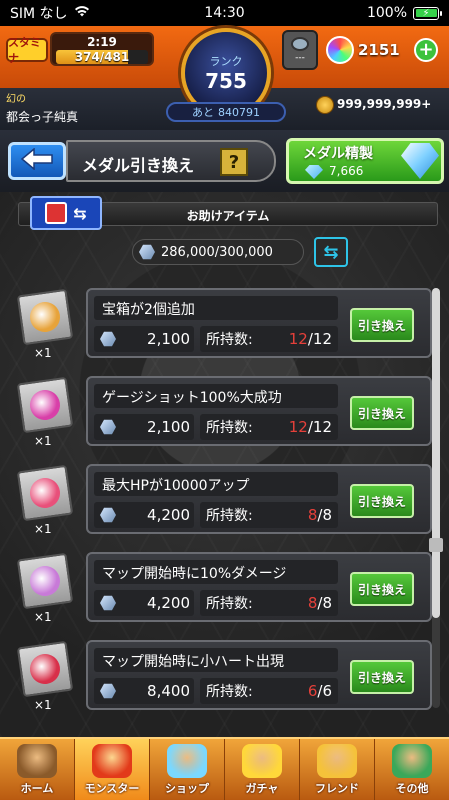  What do you see at coordinates (259, 675) in the screenshot?
I see `item-card: マップ開始時に小ハート出現 8,400 所持数: 6 /6 引き換え` at bounding box center [259, 675].